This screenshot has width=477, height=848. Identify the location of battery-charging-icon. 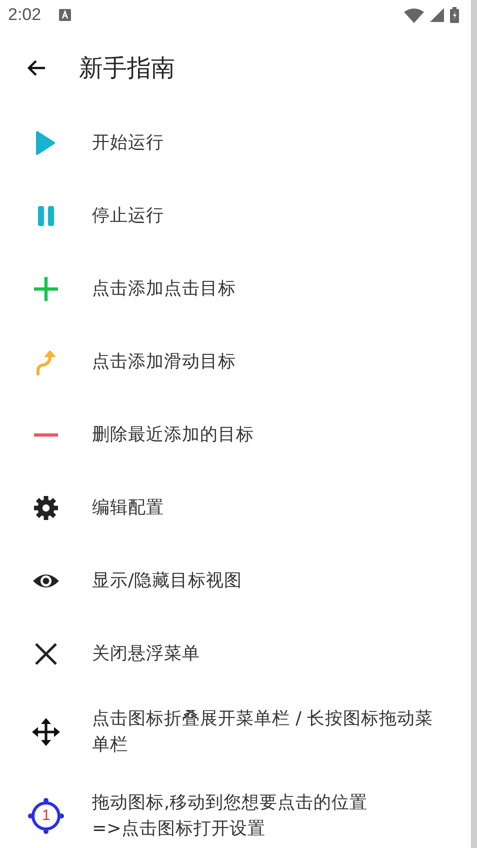
(454, 15).